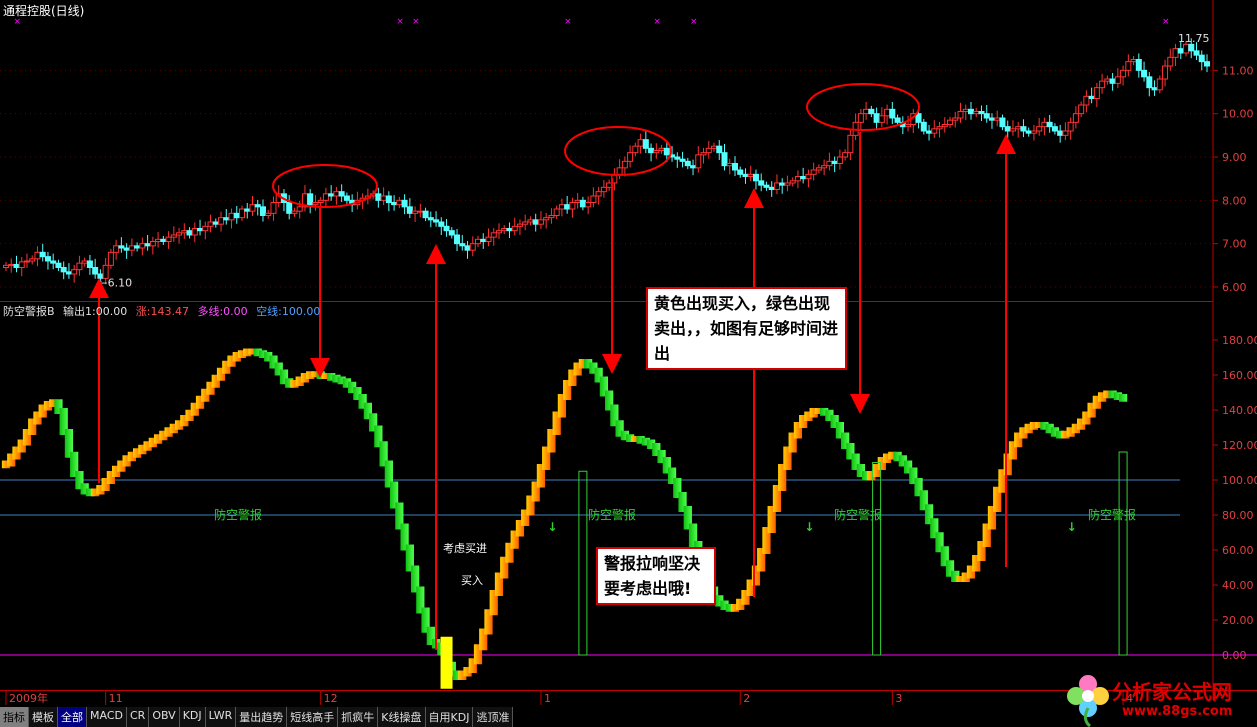 This screenshot has height=727, width=1257. I want to click on tab-k-operation: K线操盘, so click(402, 717).